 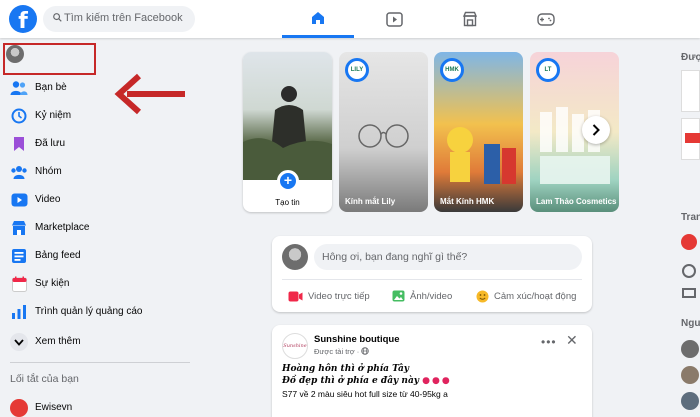 I want to click on gaming-icon, so click(x=546, y=19).